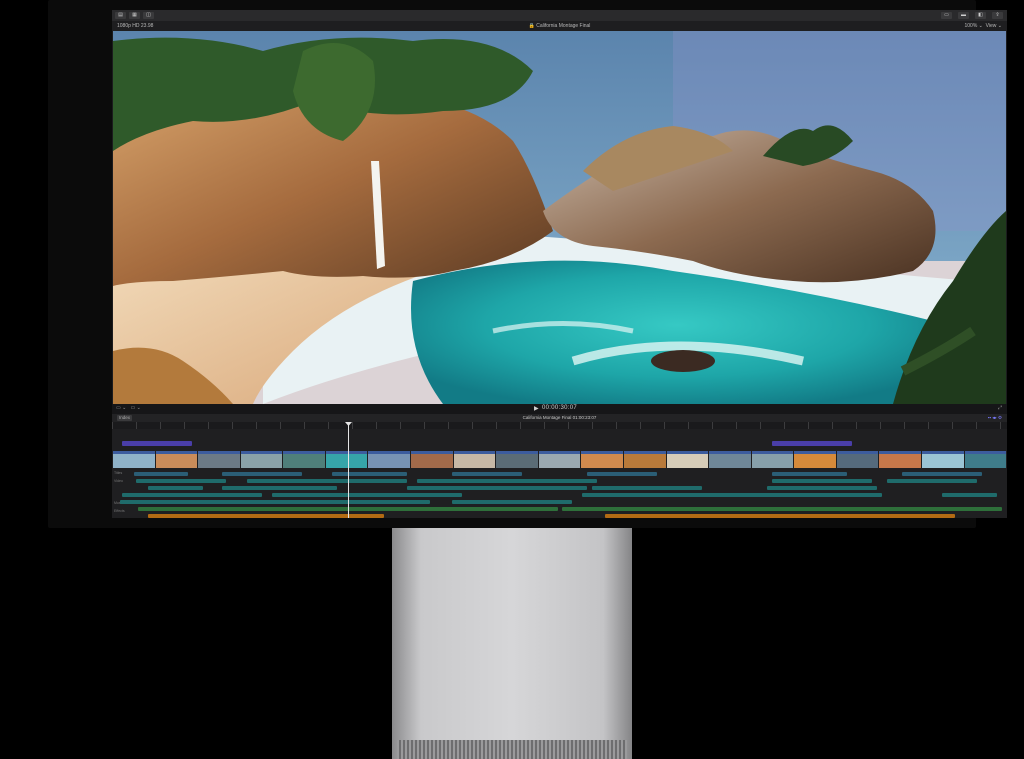 The image size is (1024, 759). What do you see at coordinates (120, 15) in the screenshot?
I see `library-icon: ▤` at bounding box center [120, 15].